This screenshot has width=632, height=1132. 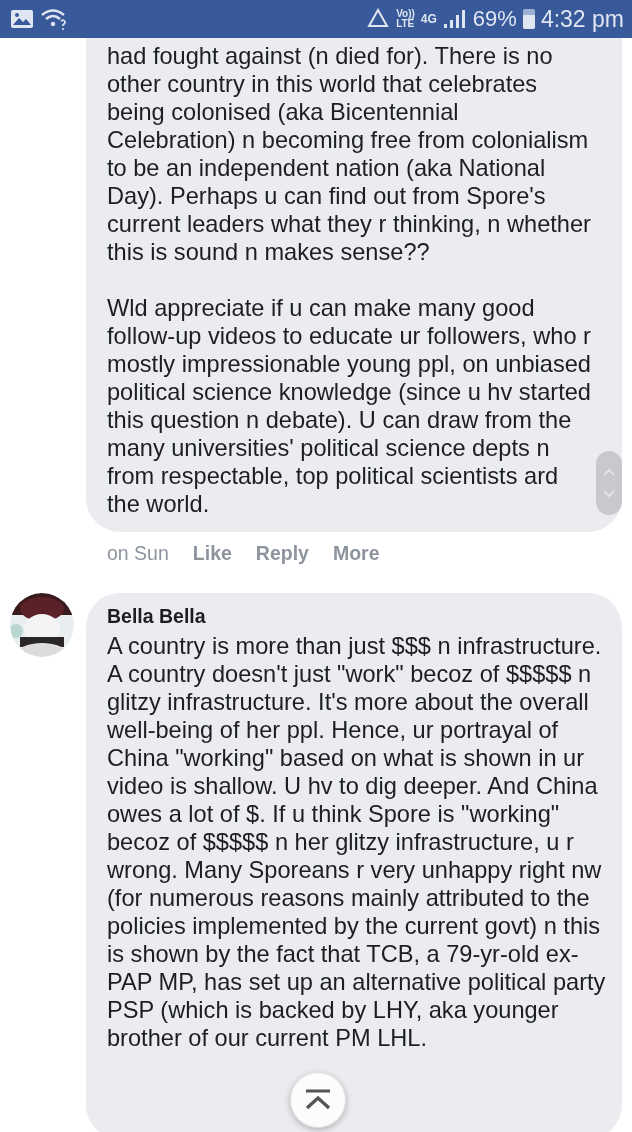 What do you see at coordinates (282, 553) in the screenshot?
I see `comment-action-link: Reply` at bounding box center [282, 553].